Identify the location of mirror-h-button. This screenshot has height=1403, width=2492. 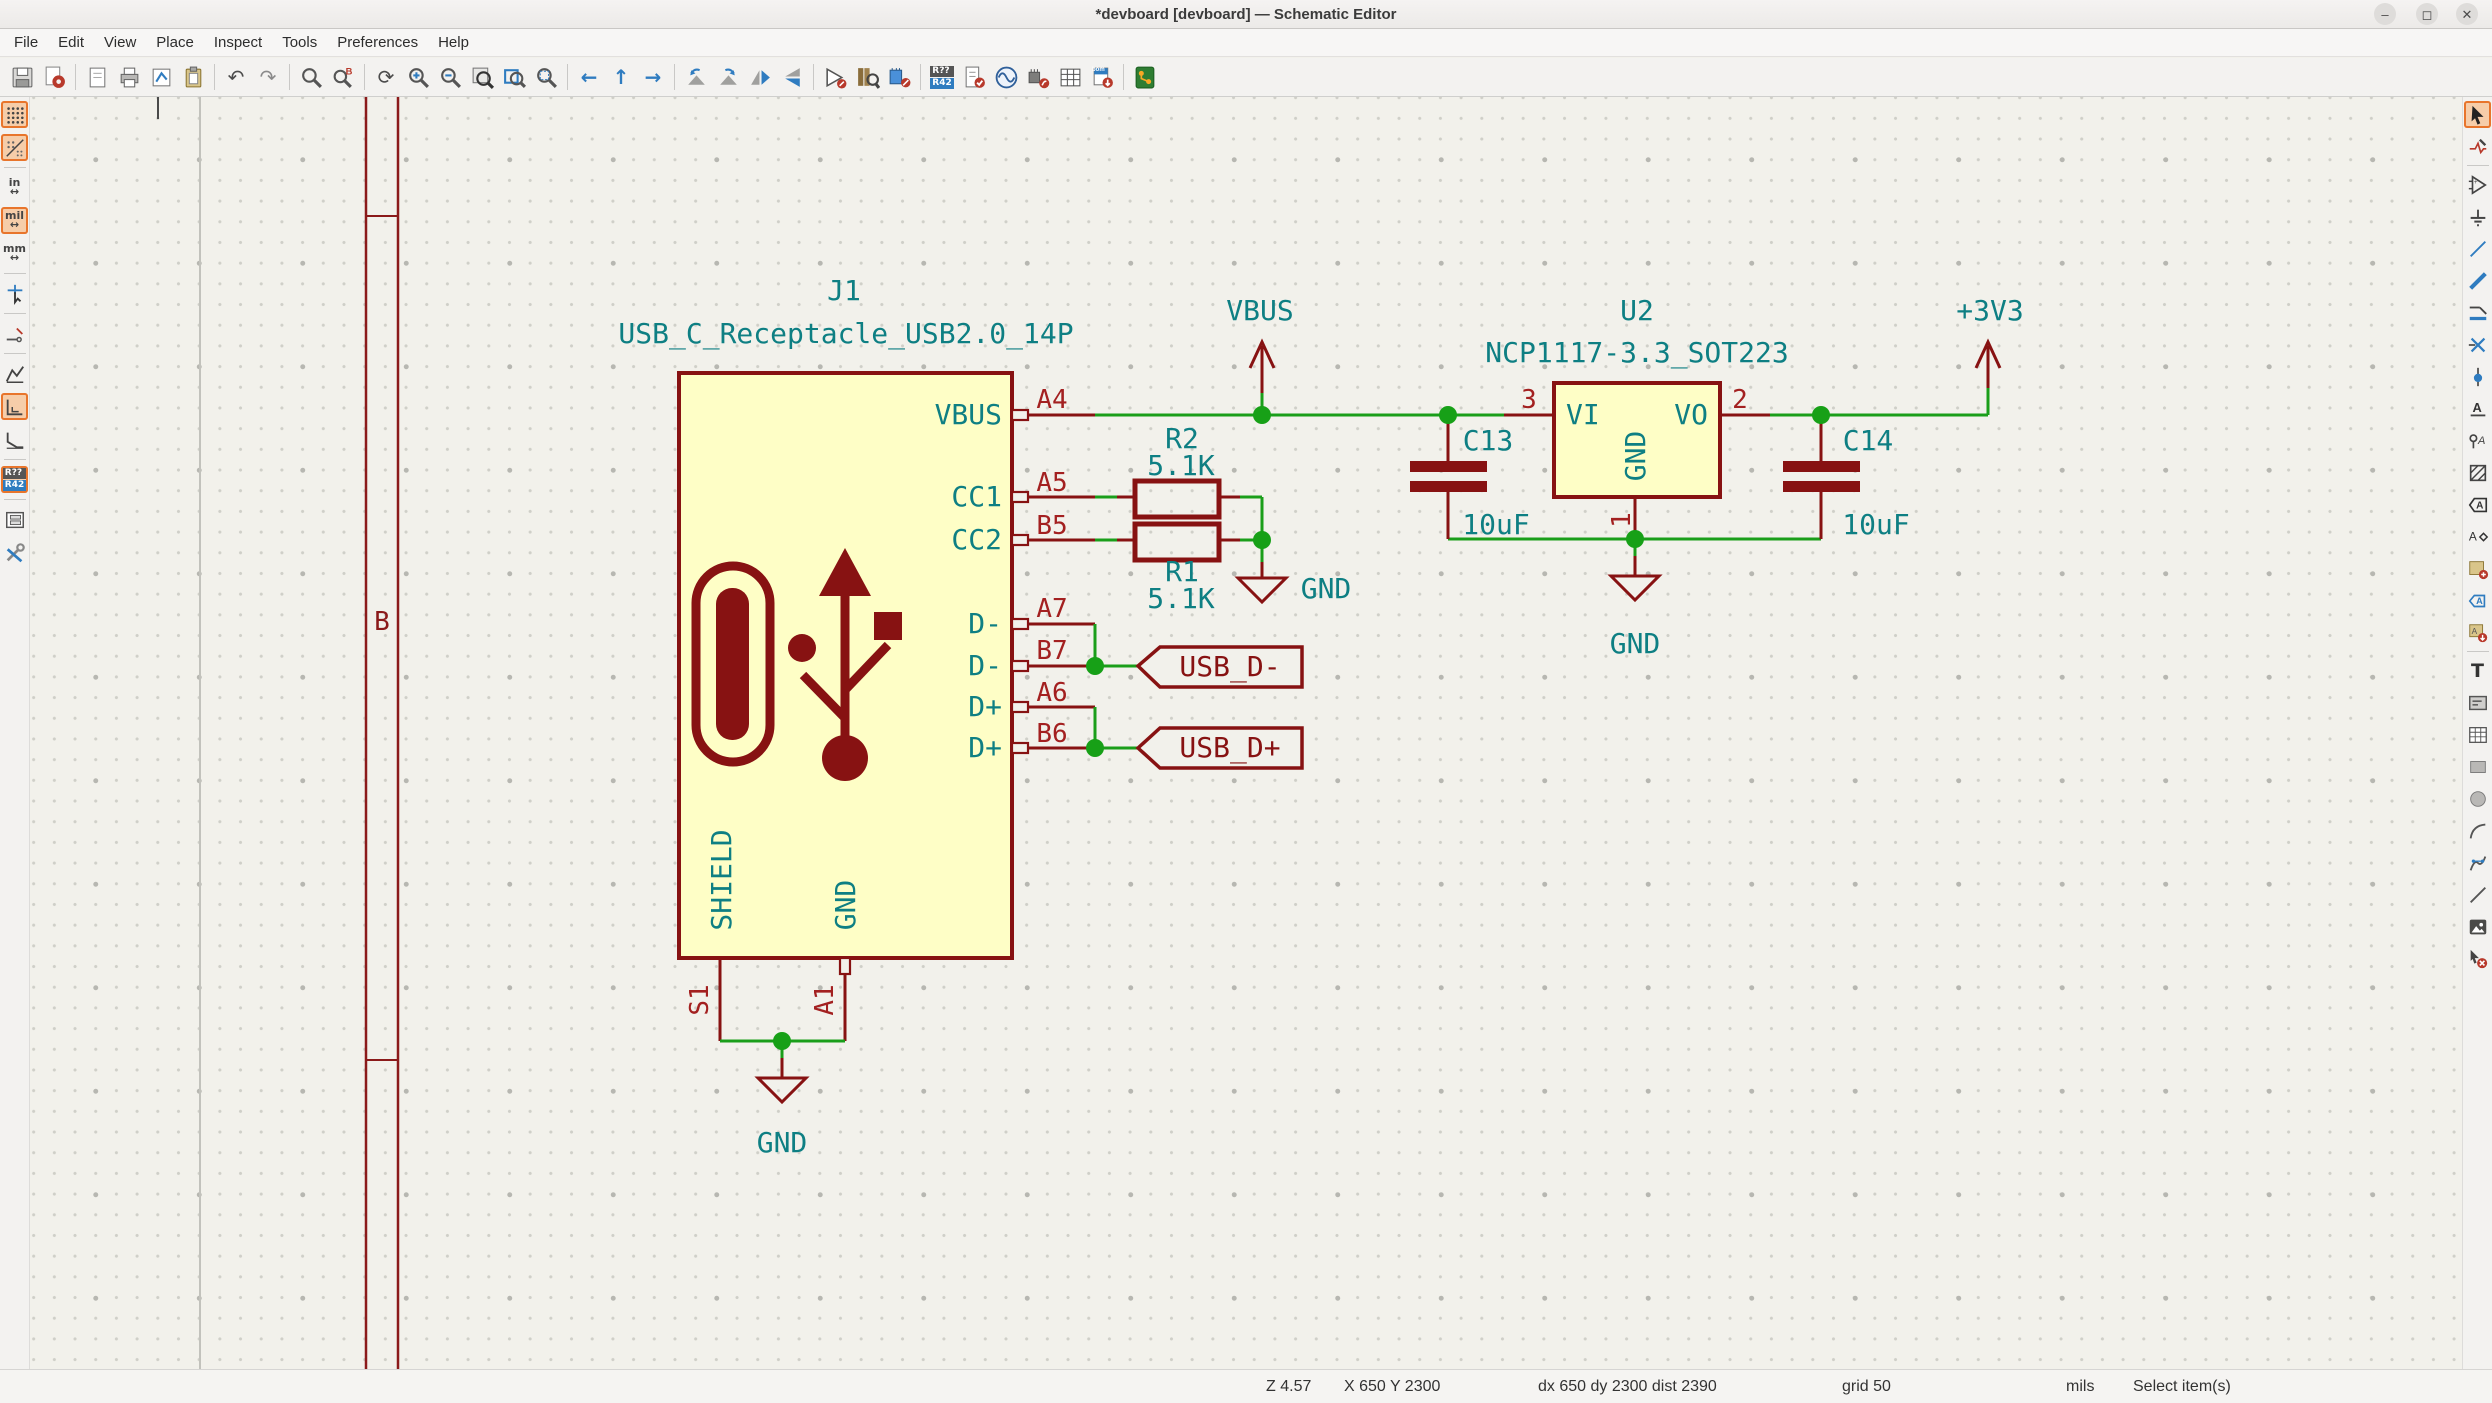
(760, 77).